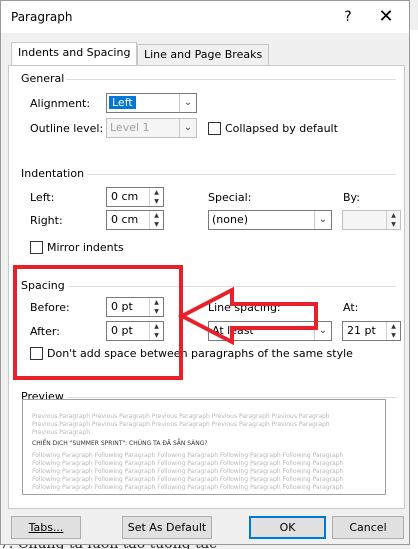  What do you see at coordinates (167, 527) in the screenshot?
I see `set-as-default-button: Set As Default` at bounding box center [167, 527].